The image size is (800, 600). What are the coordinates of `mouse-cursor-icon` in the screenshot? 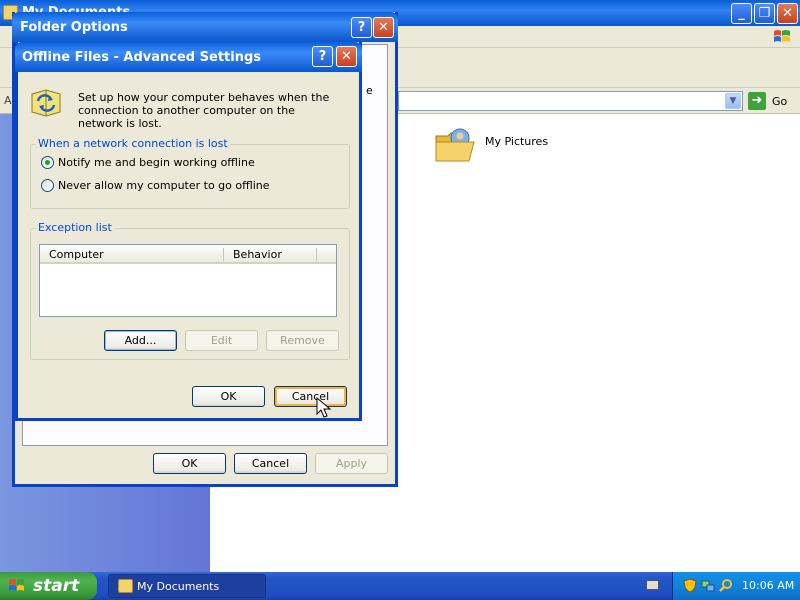 It's located at (324, 407).